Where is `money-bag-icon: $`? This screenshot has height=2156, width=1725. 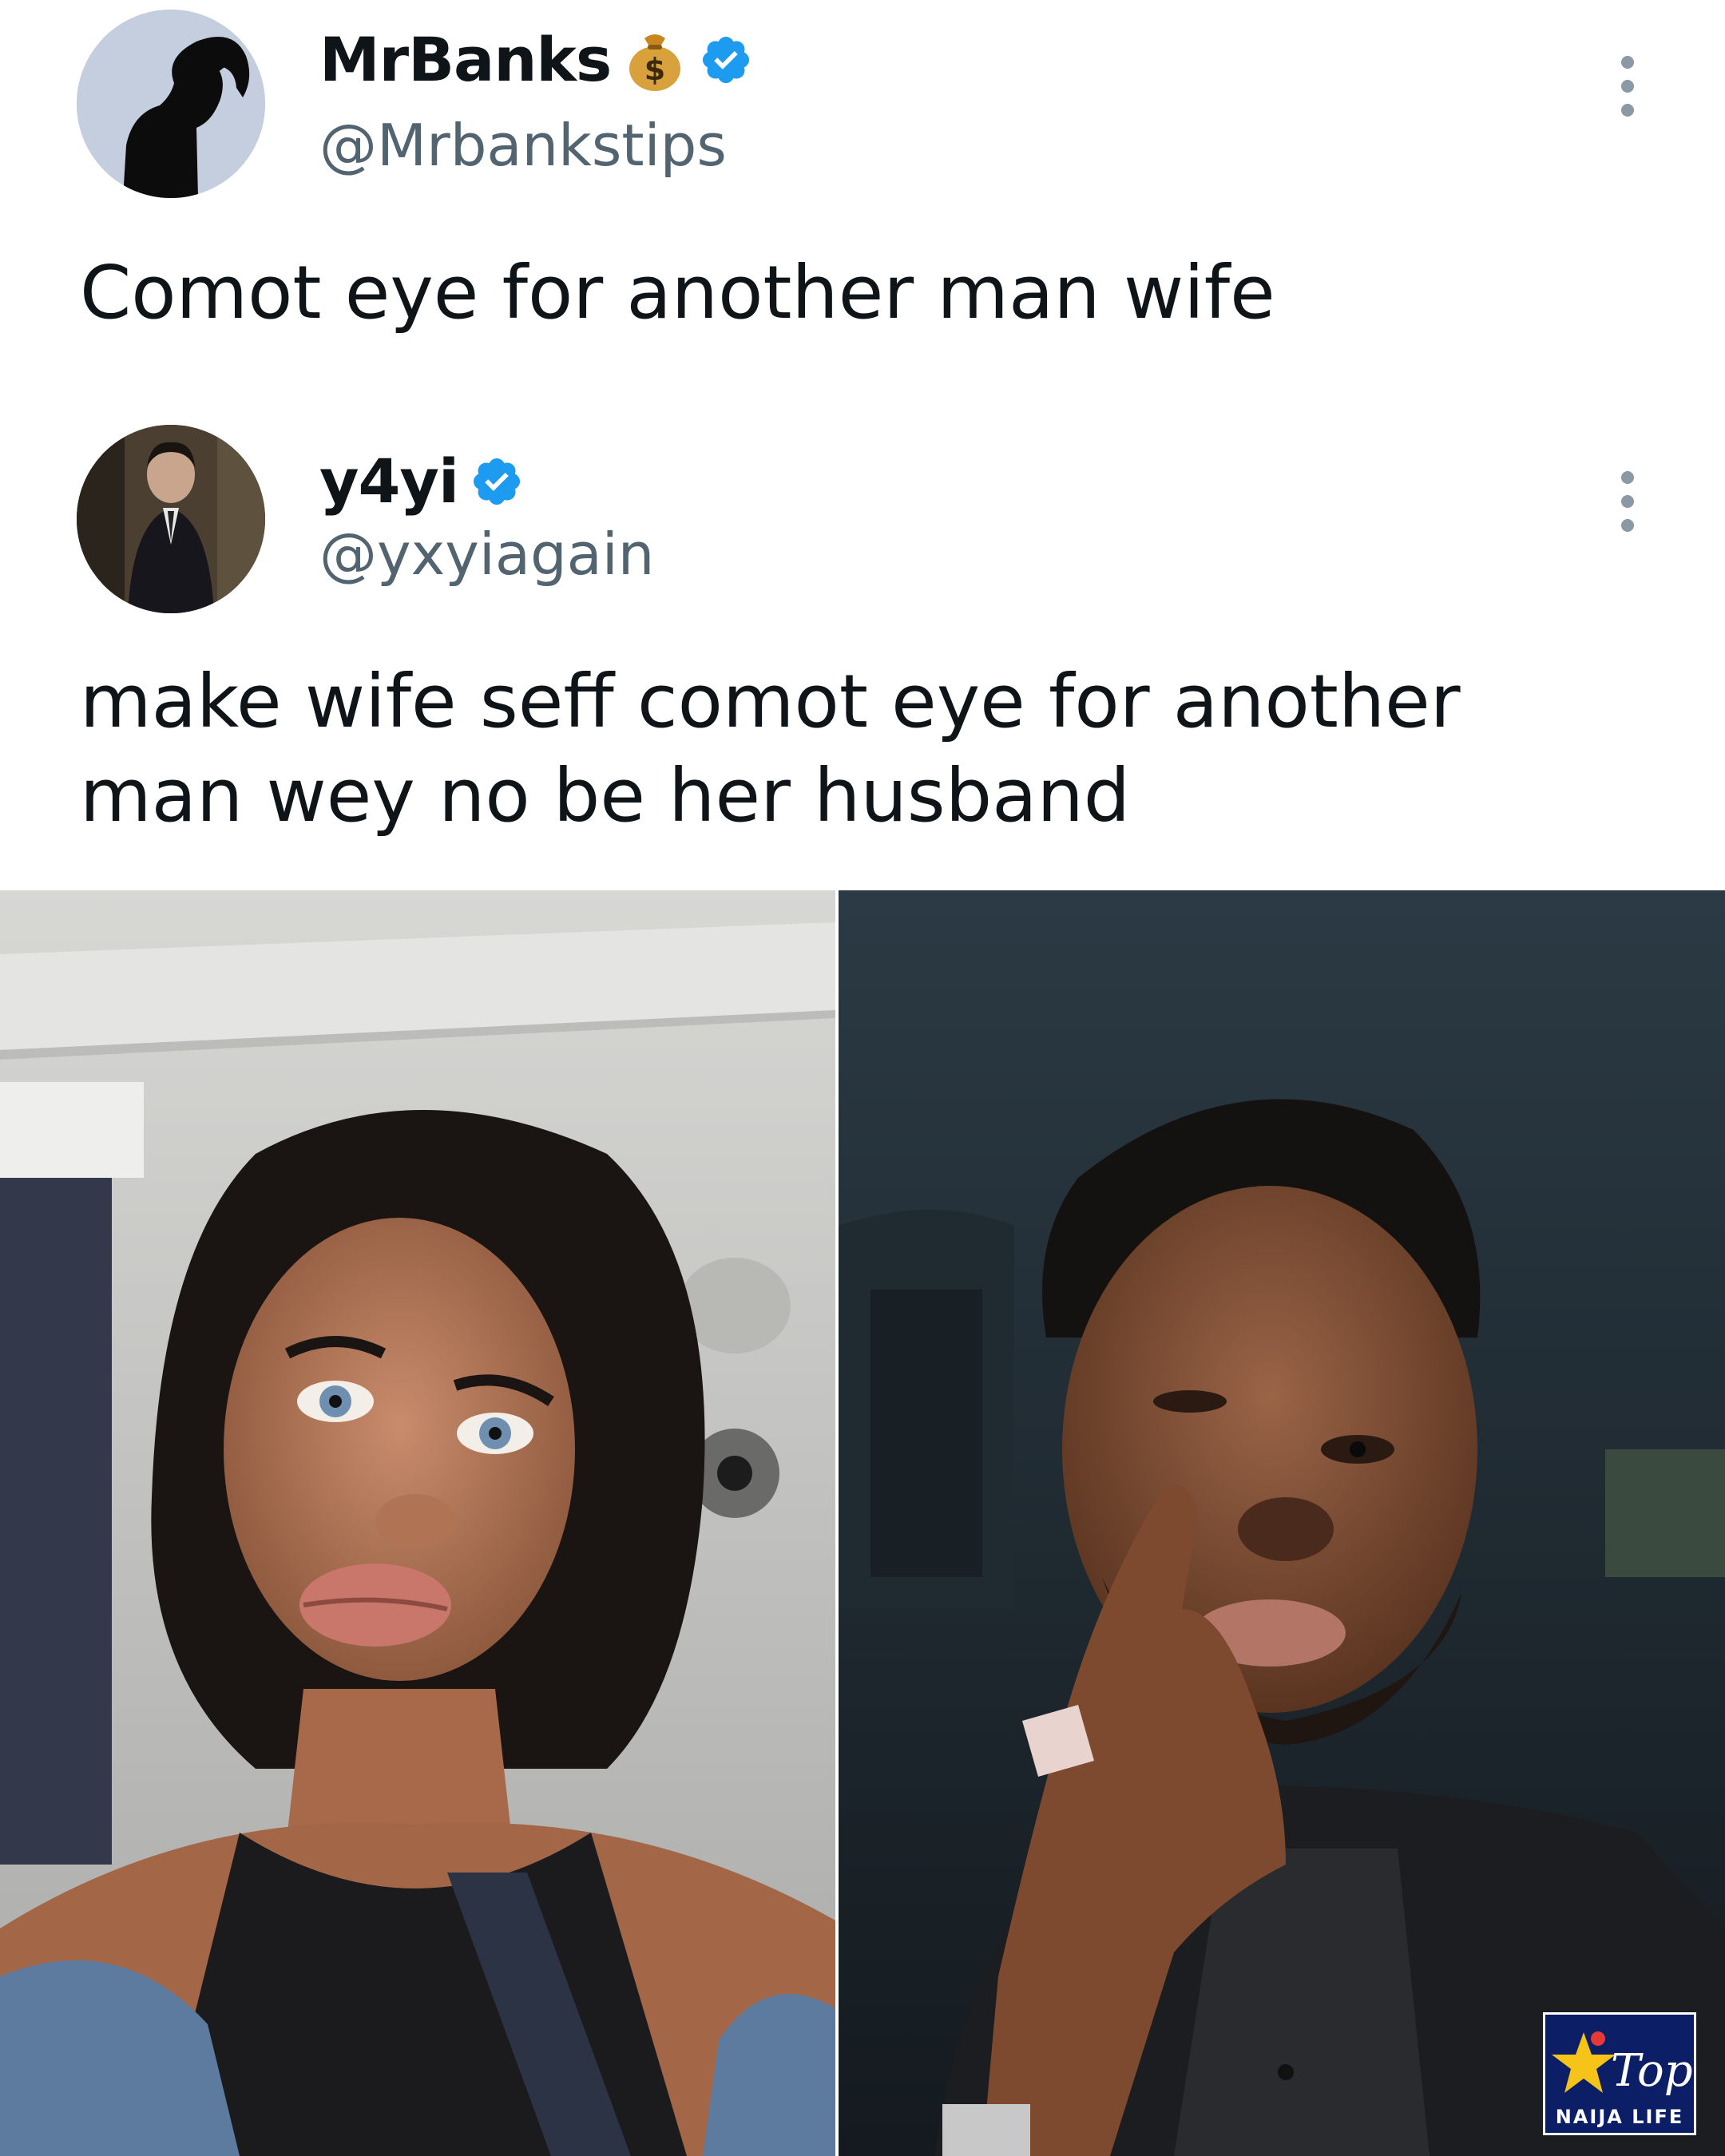 money-bag-icon: $ is located at coordinates (655, 62).